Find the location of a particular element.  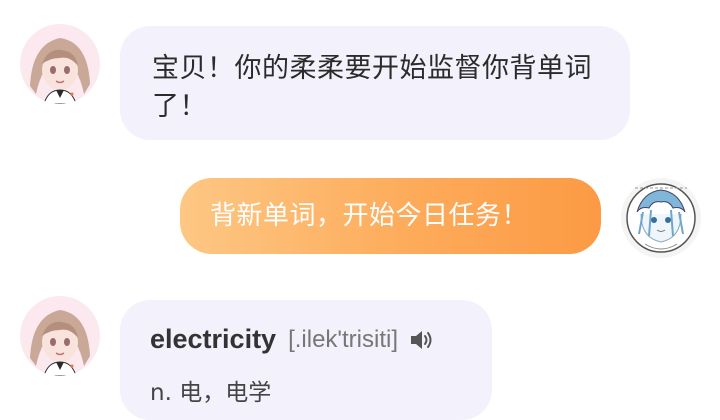

speaker-icon is located at coordinates (422, 340).